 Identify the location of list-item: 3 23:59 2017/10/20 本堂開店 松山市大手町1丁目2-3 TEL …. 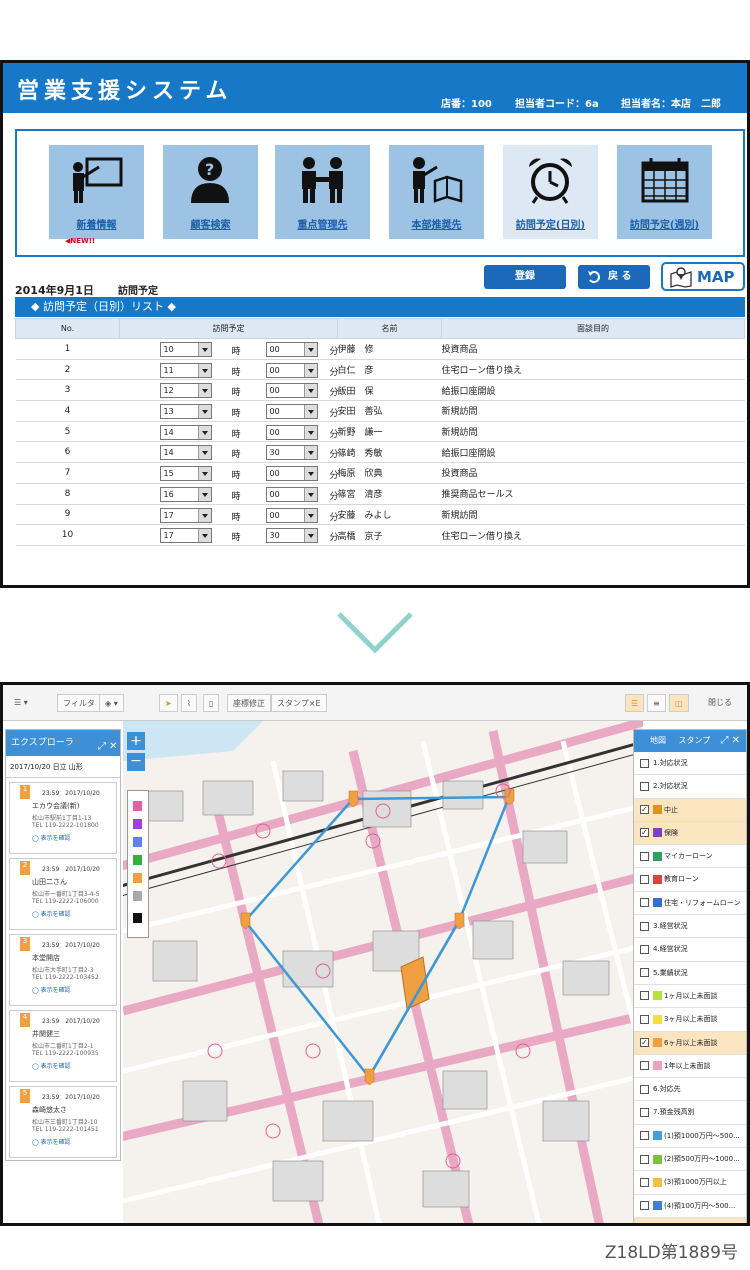
(63, 970).